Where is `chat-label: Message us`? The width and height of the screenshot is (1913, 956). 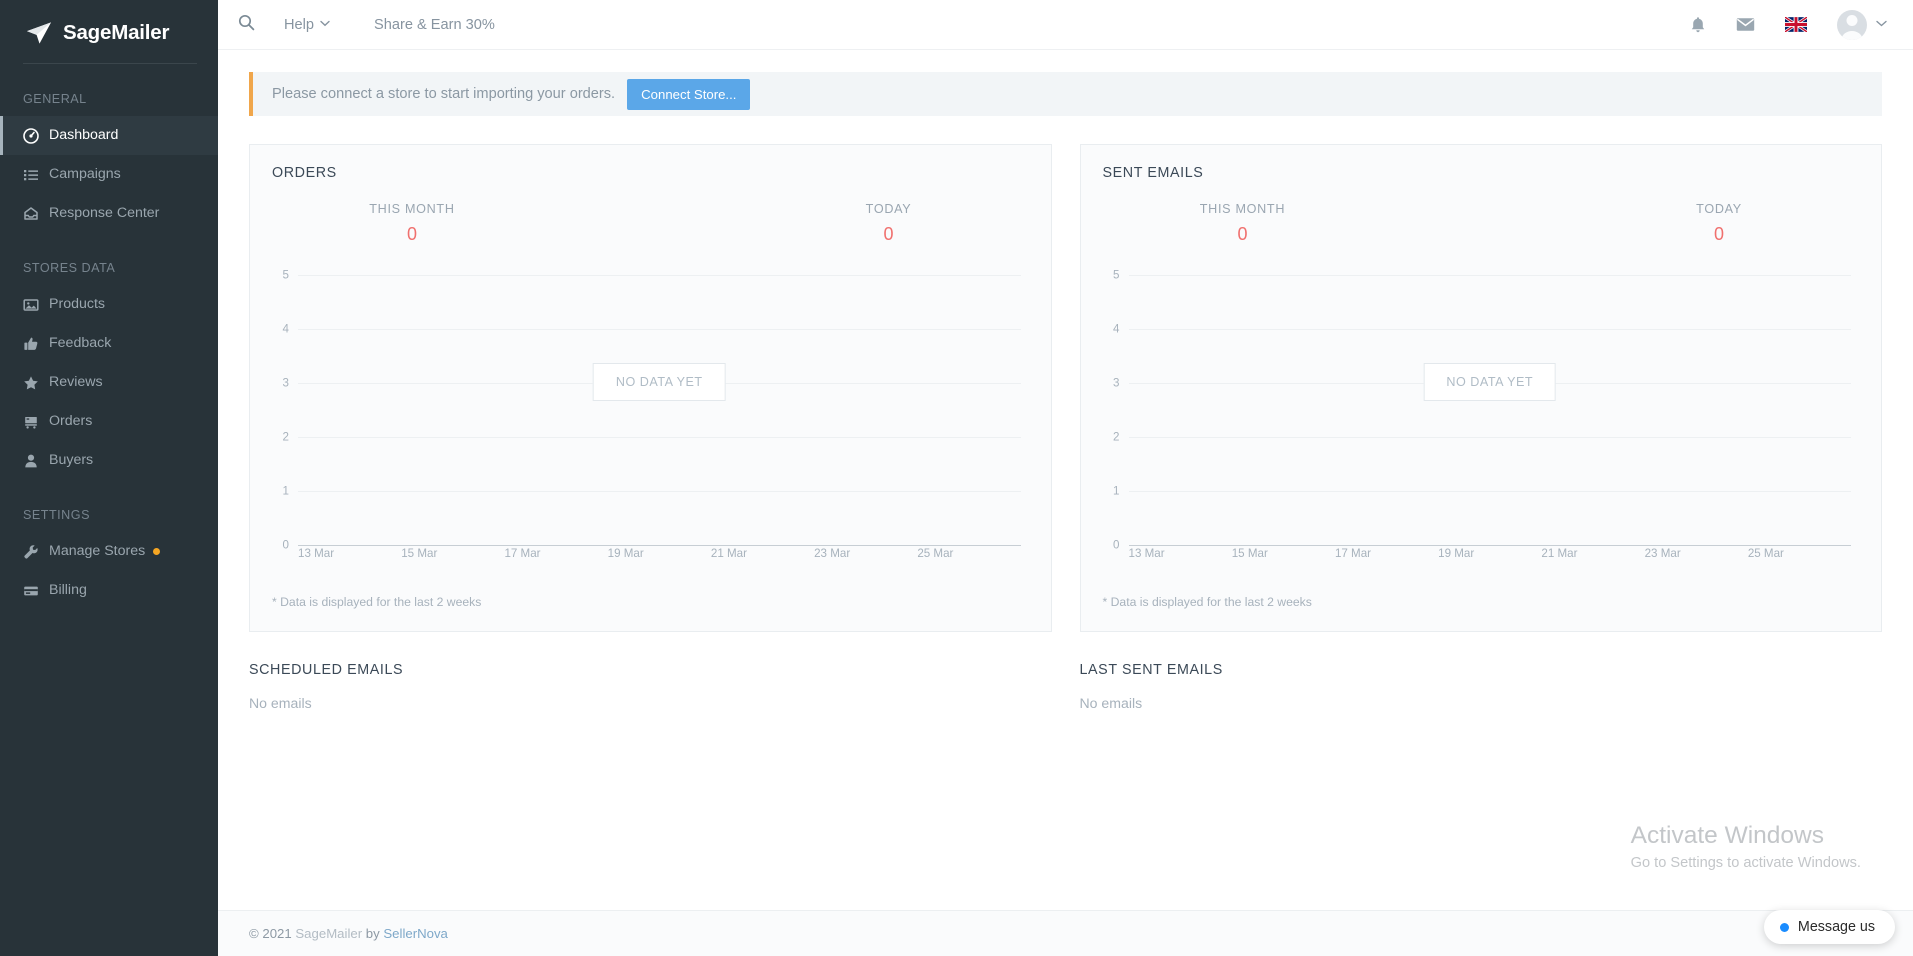 chat-label: Message us is located at coordinates (1836, 927).